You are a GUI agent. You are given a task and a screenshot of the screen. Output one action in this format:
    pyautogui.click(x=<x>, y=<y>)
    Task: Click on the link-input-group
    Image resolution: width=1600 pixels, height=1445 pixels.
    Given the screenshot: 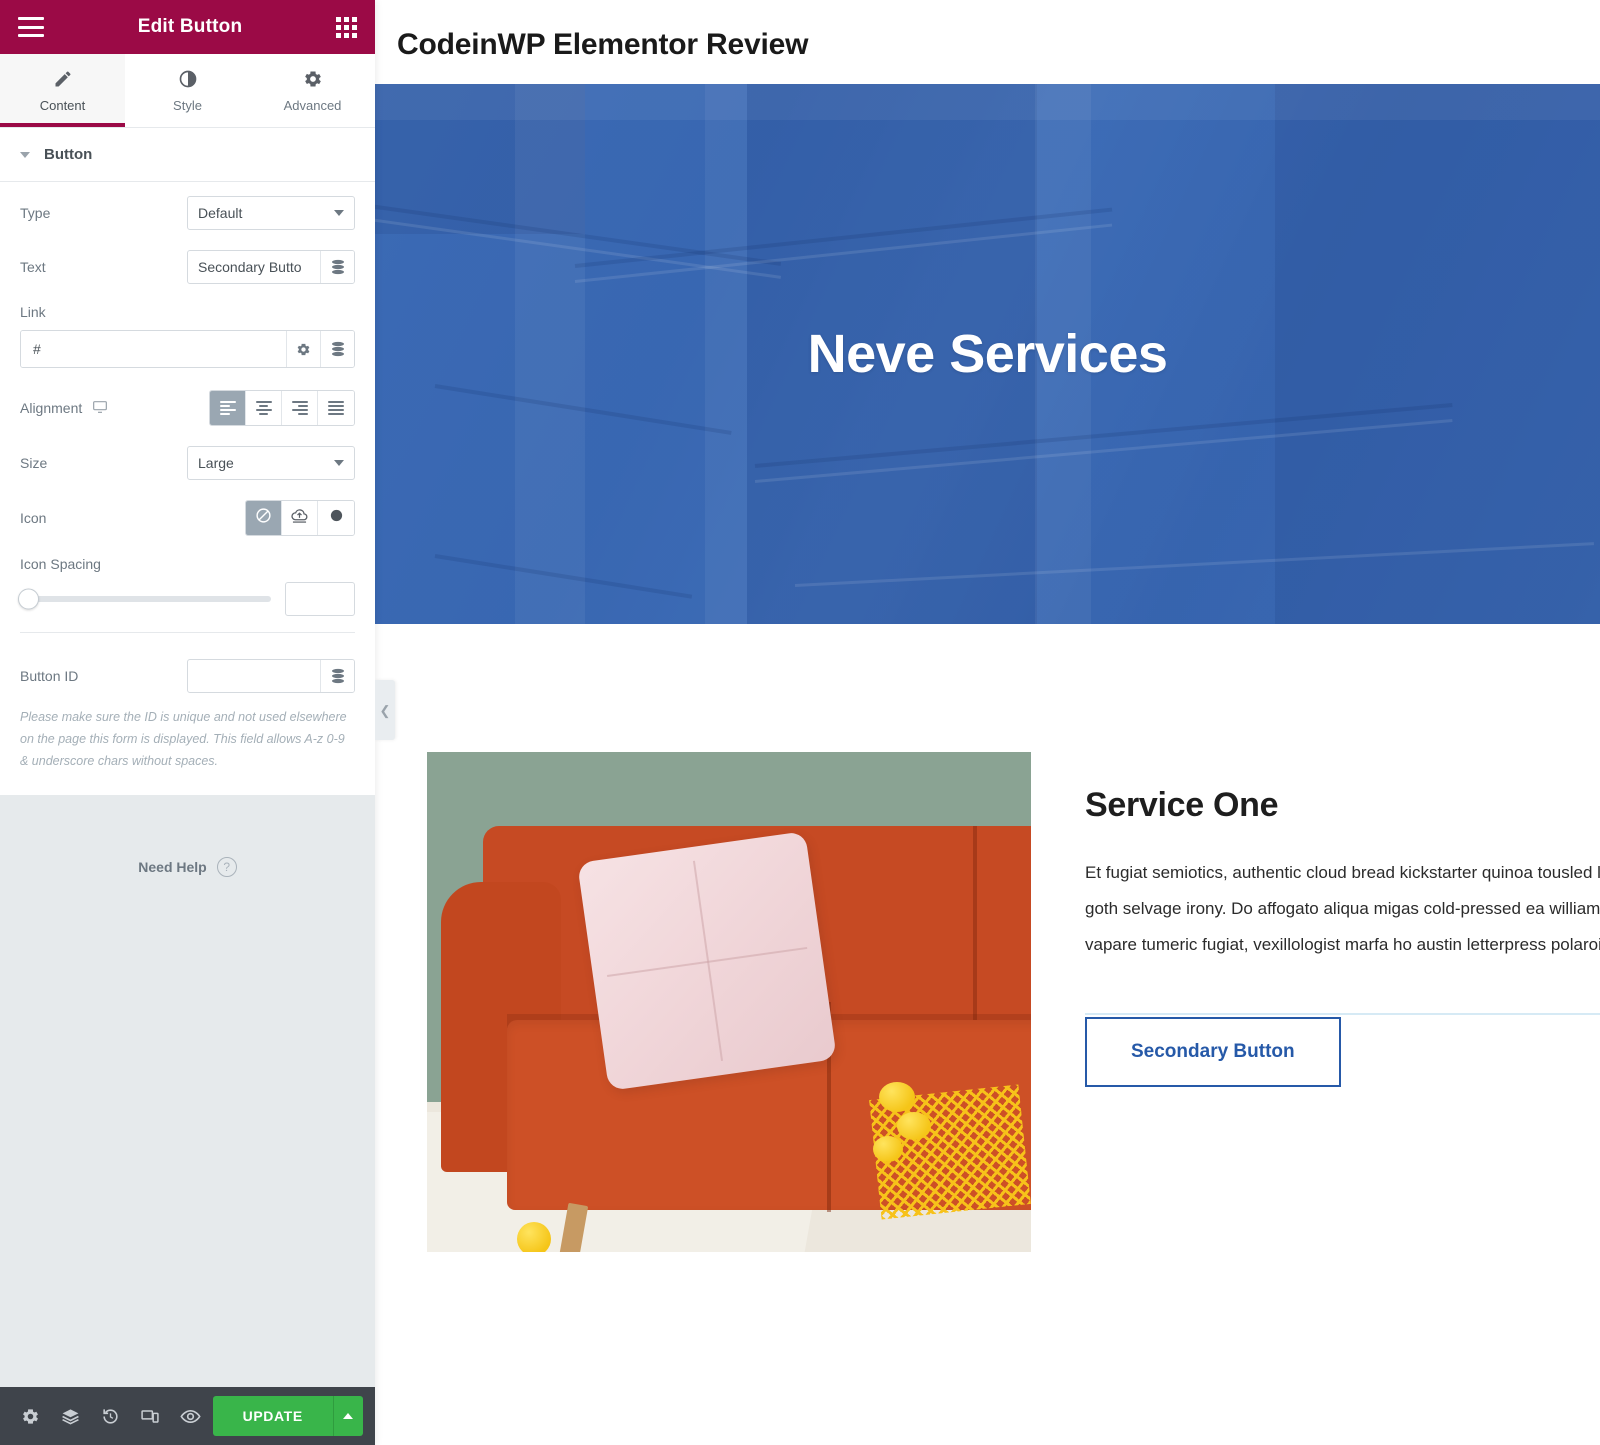 What is the action you would take?
    pyautogui.click(x=187, y=349)
    